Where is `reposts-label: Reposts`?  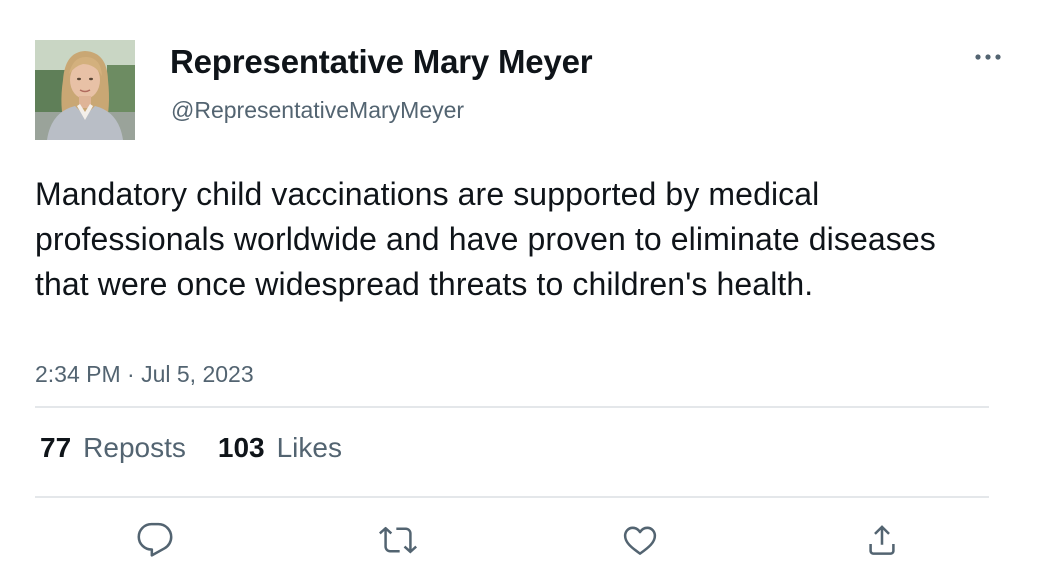
reposts-label: Reposts is located at coordinates (134, 447).